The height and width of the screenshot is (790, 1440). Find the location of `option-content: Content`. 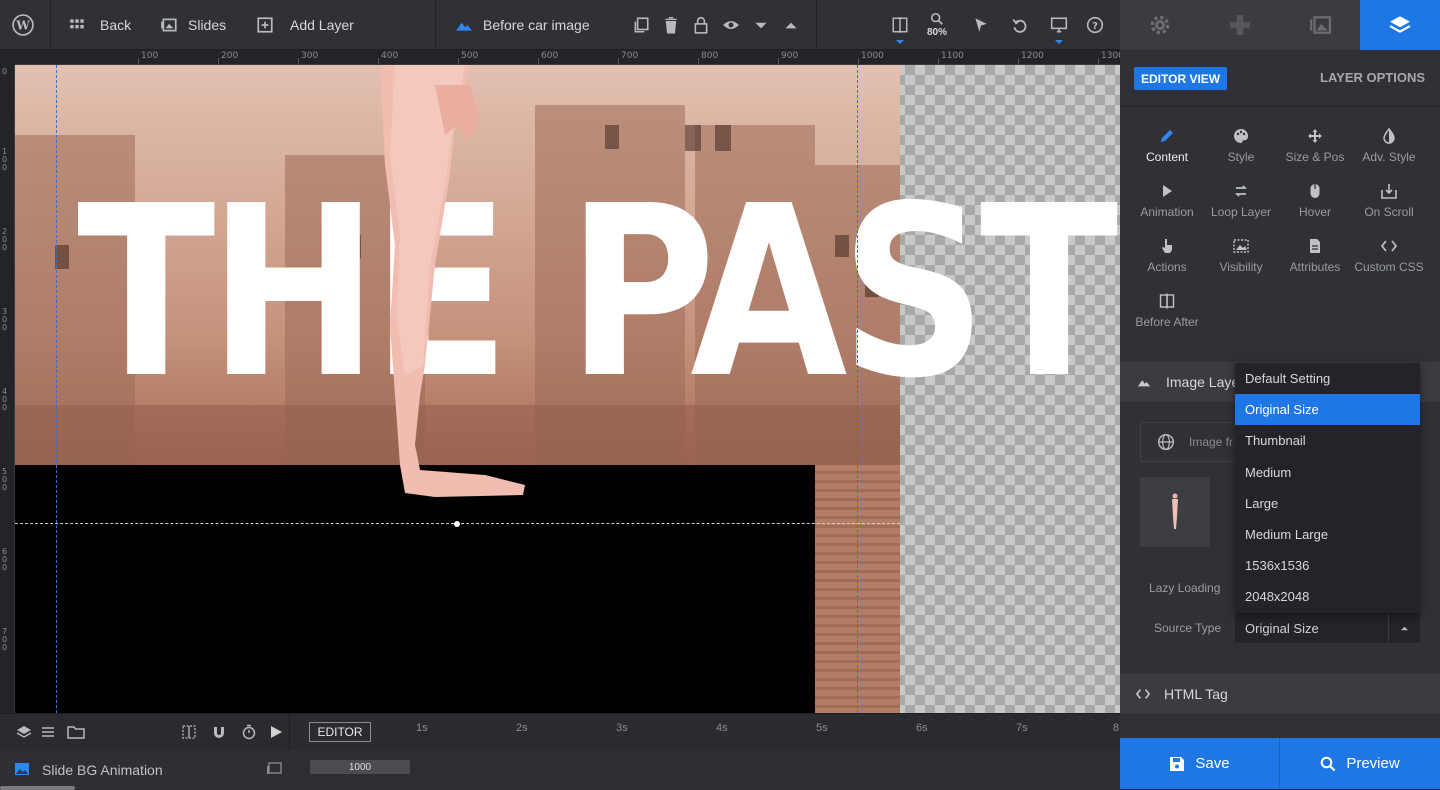

option-content: Content is located at coordinates (1167, 153).